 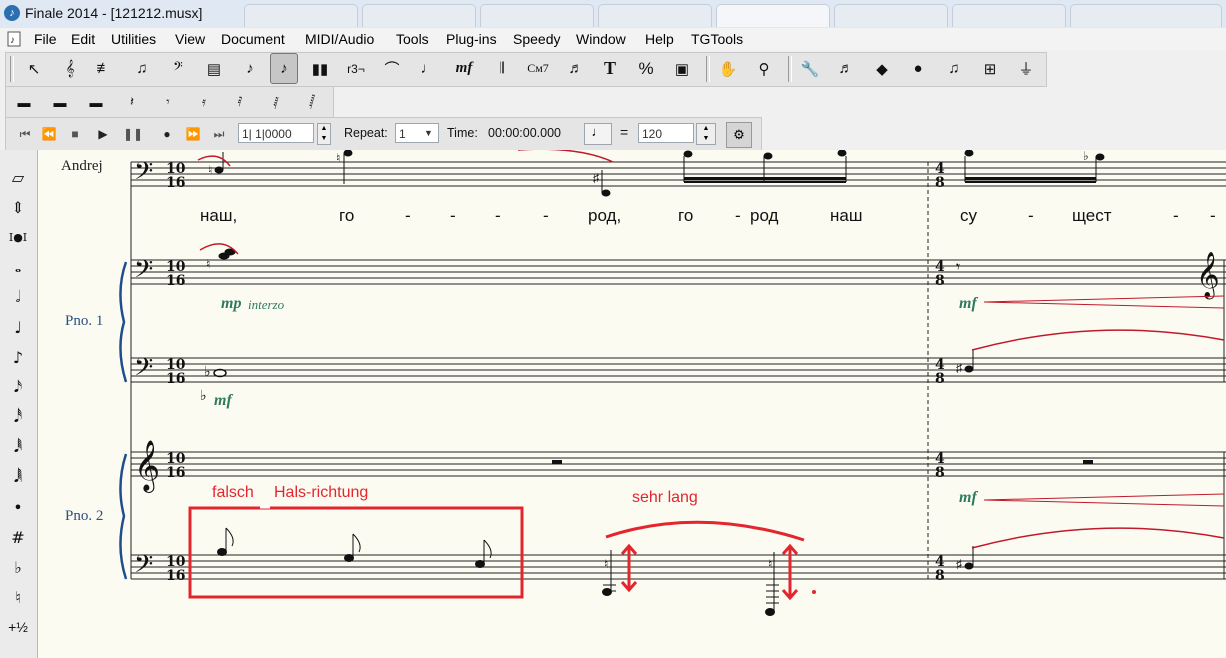 I want to click on natural-icon: ♮, so click(x=18, y=597).